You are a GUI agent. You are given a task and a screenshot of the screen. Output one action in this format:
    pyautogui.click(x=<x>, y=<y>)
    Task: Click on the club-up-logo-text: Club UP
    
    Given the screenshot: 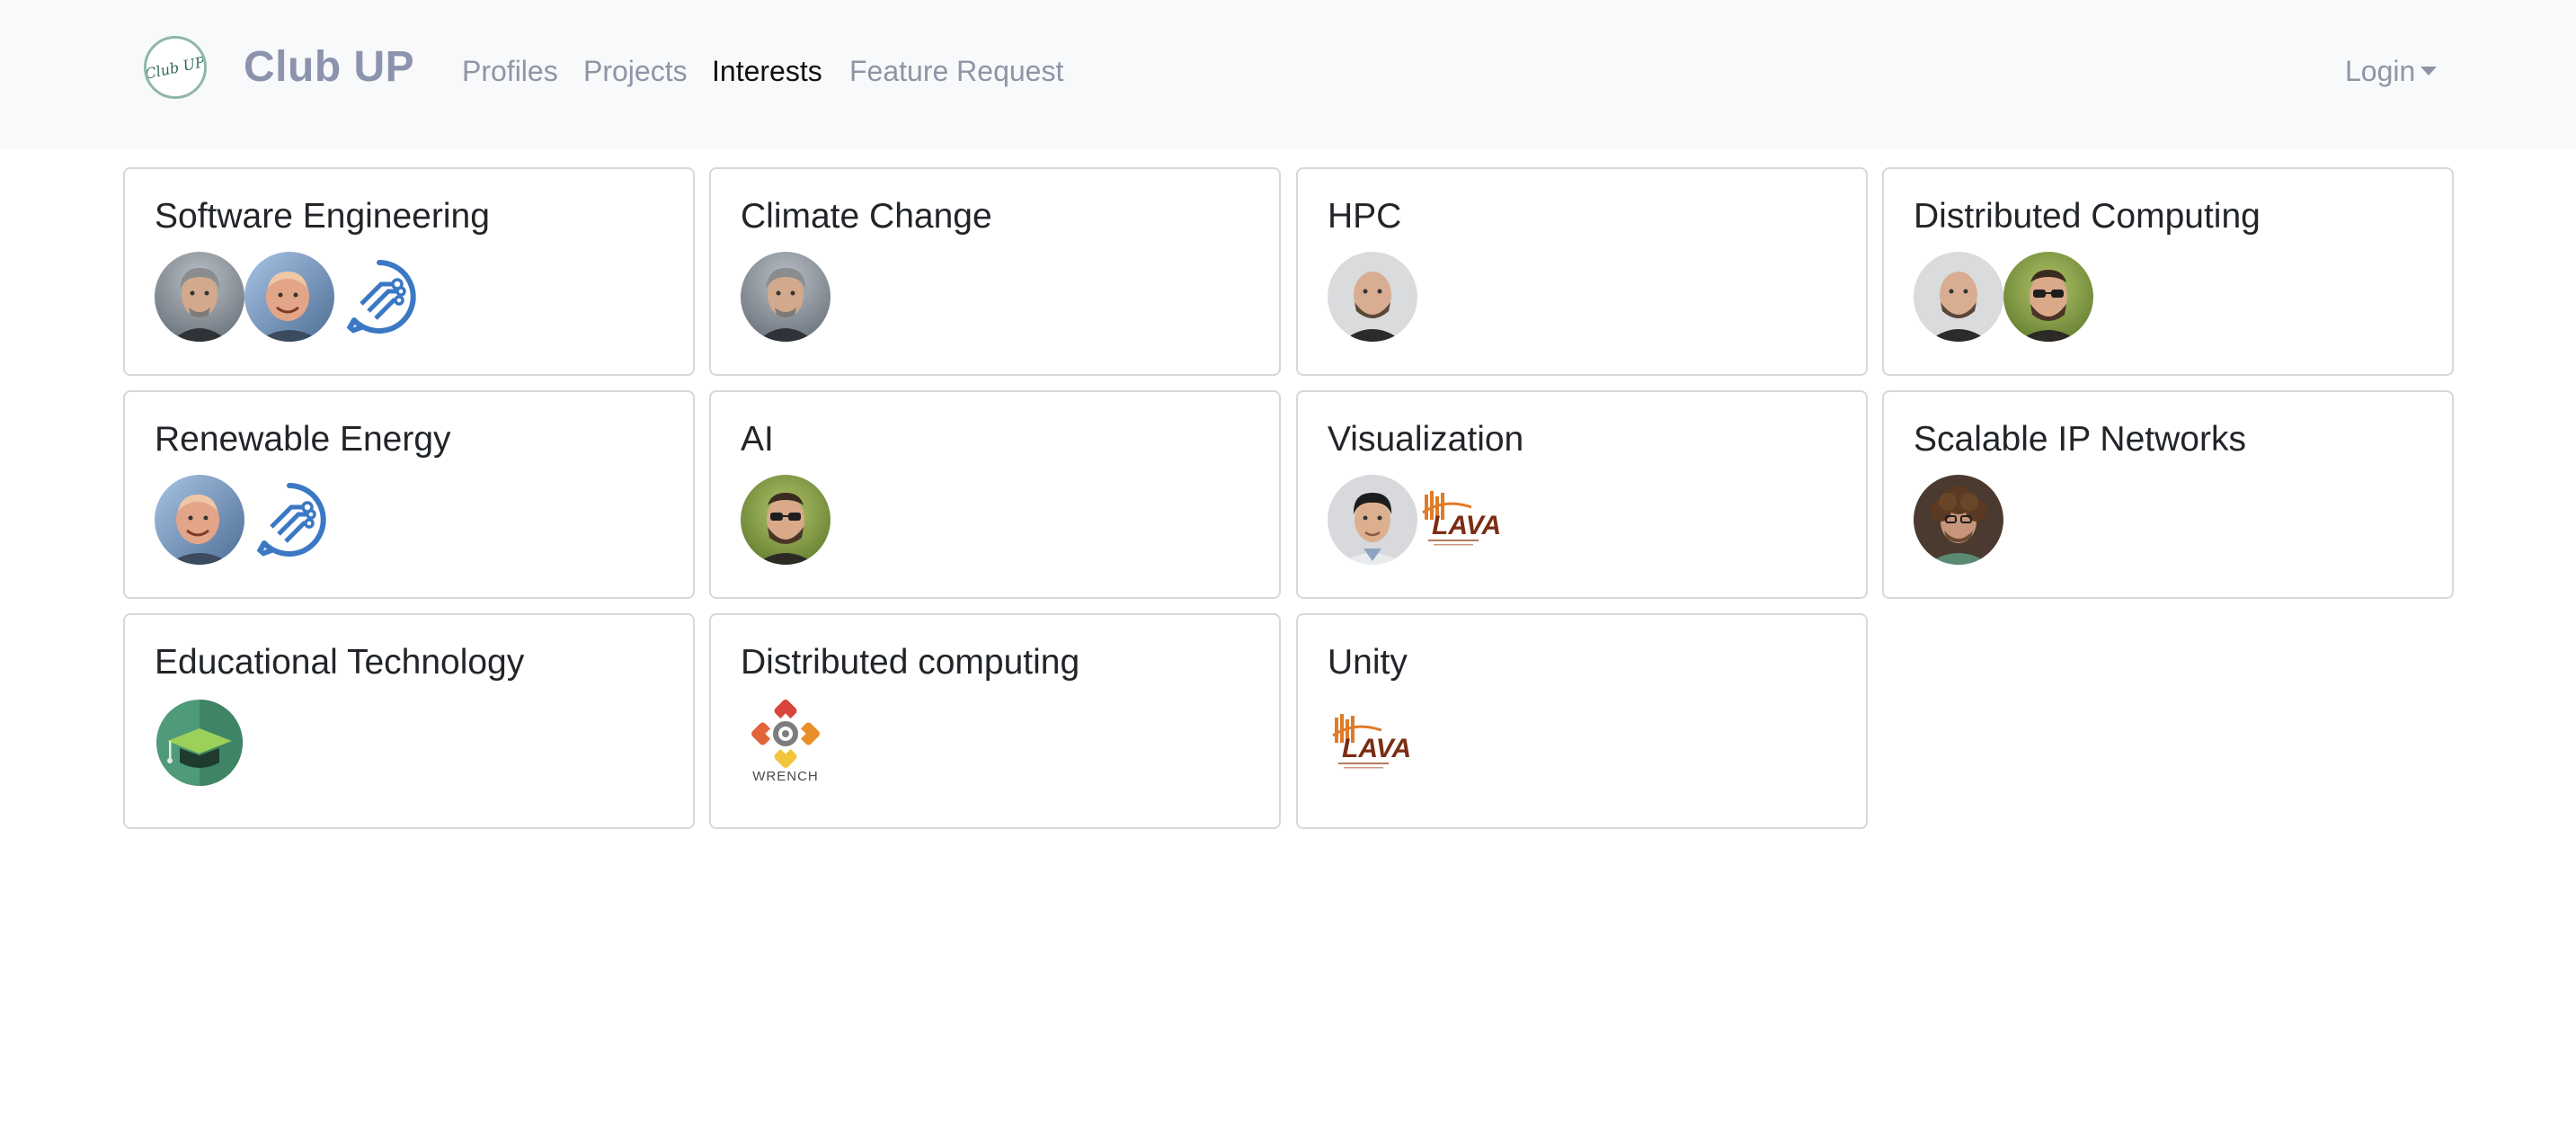 What is the action you would take?
    pyautogui.click(x=175, y=67)
    